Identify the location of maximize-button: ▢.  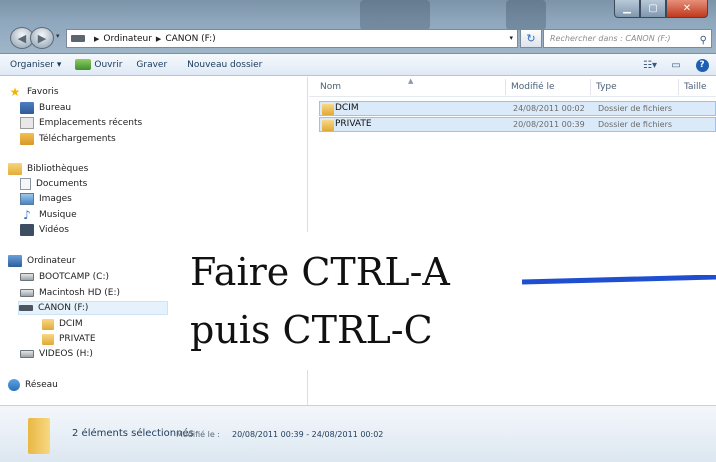
(653, 9).